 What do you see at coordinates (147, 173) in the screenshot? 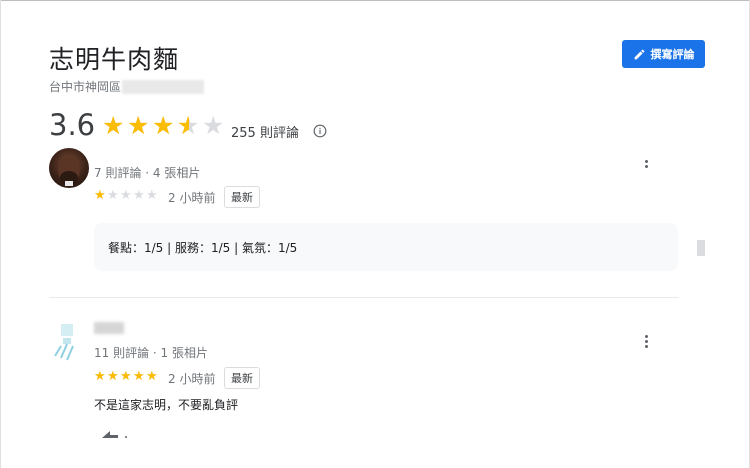
I see `reviewer-stats: 7 則評論 · 4 張相片` at bounding box center [147, 173].